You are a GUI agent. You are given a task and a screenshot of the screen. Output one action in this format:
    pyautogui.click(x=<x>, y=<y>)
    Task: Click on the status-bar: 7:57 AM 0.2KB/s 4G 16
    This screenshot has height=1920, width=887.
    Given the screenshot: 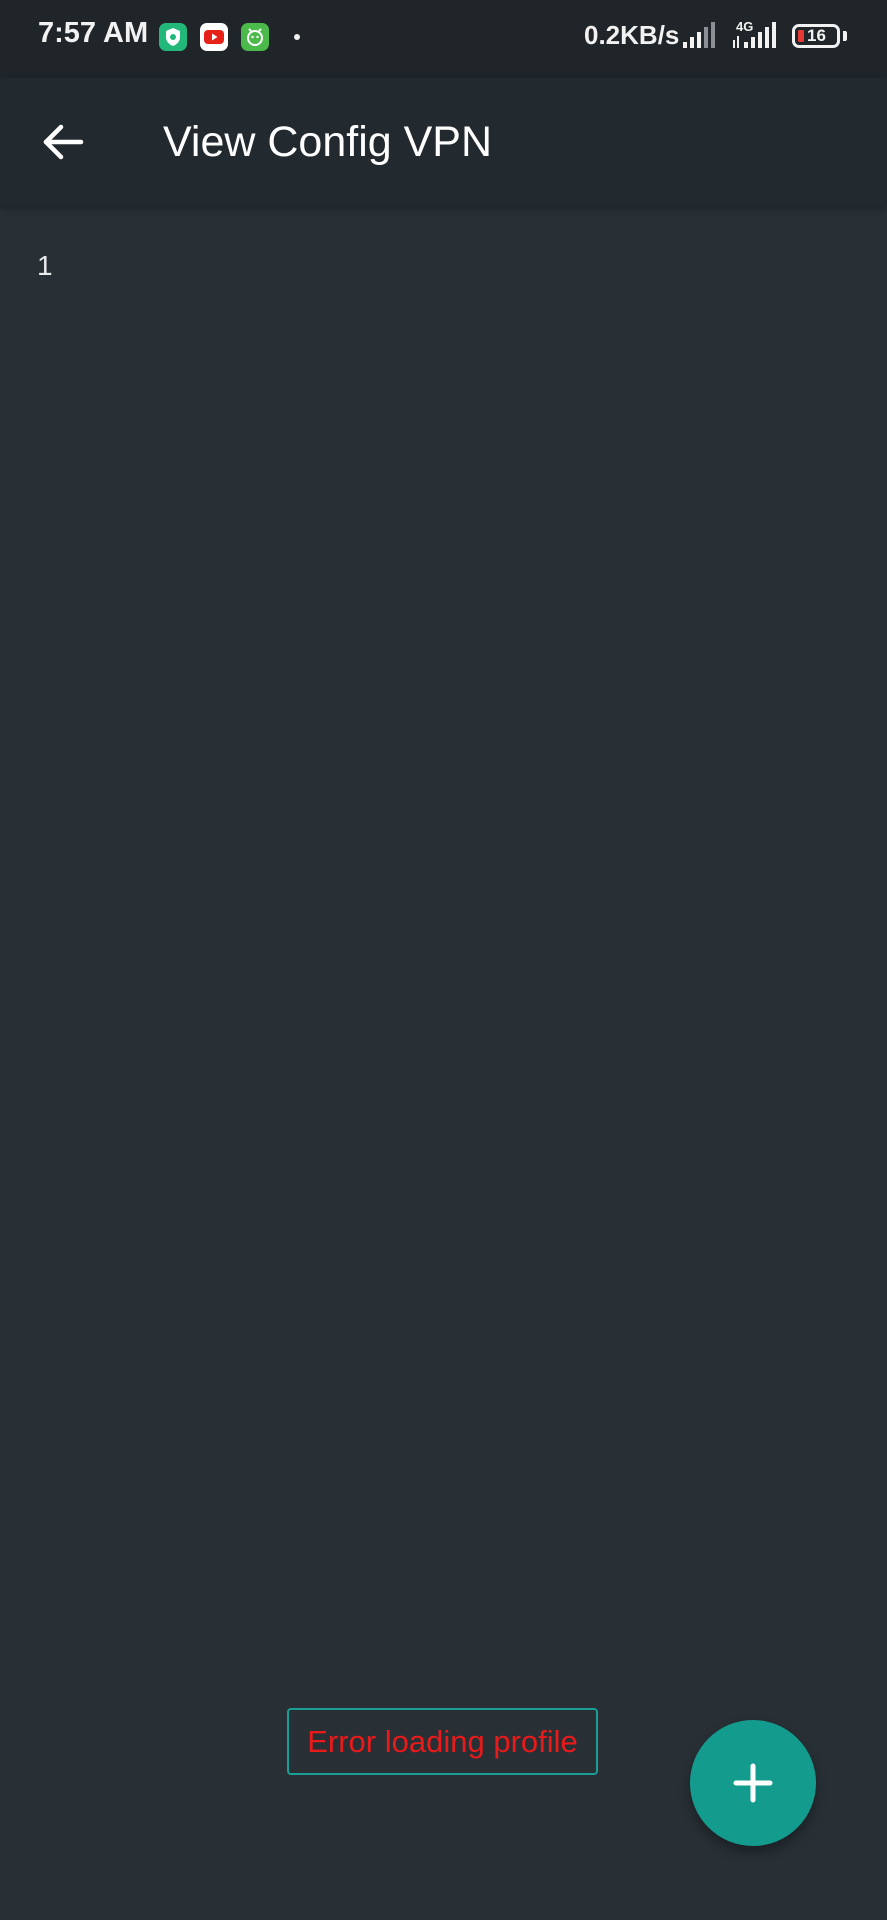 What is the action you would take?
    pyautogui.click(x=443, y=39)
    